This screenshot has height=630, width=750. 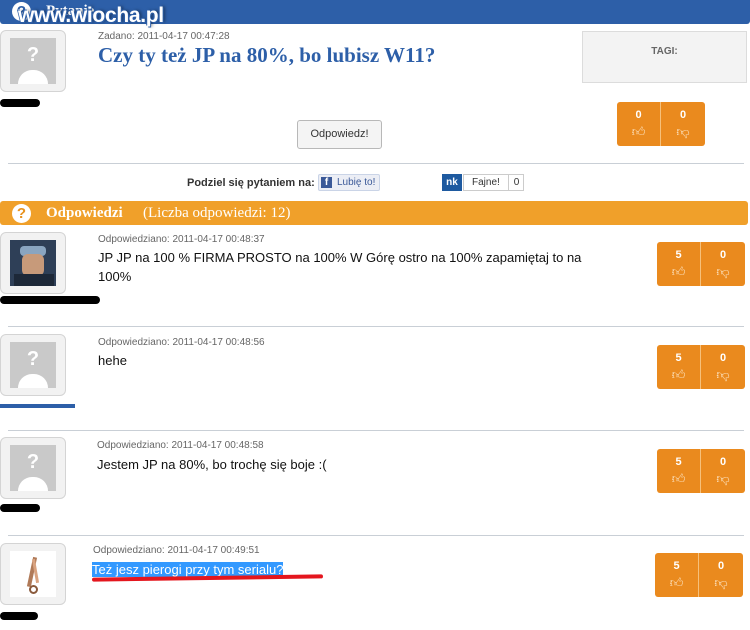 What do you see at coordinates (212, 464) in the screenshot?
I see `answer-text: Jestem JP na 80%, bo trochę się boje :(` at bounding box center [212, 464].